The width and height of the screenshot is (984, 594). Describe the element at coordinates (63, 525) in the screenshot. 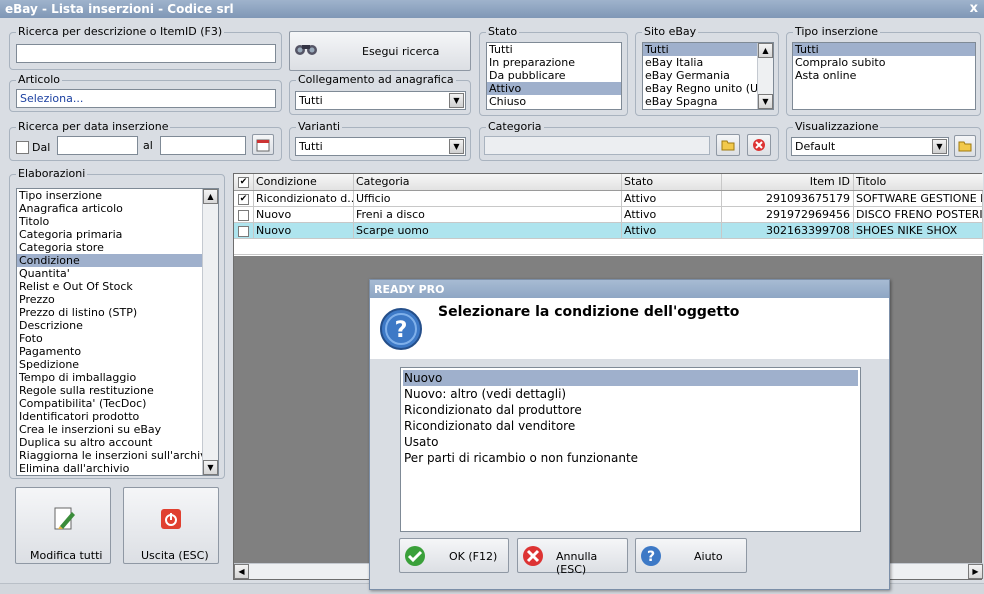

I see `modifica-tutti-button: Modifica tutti` at that location.